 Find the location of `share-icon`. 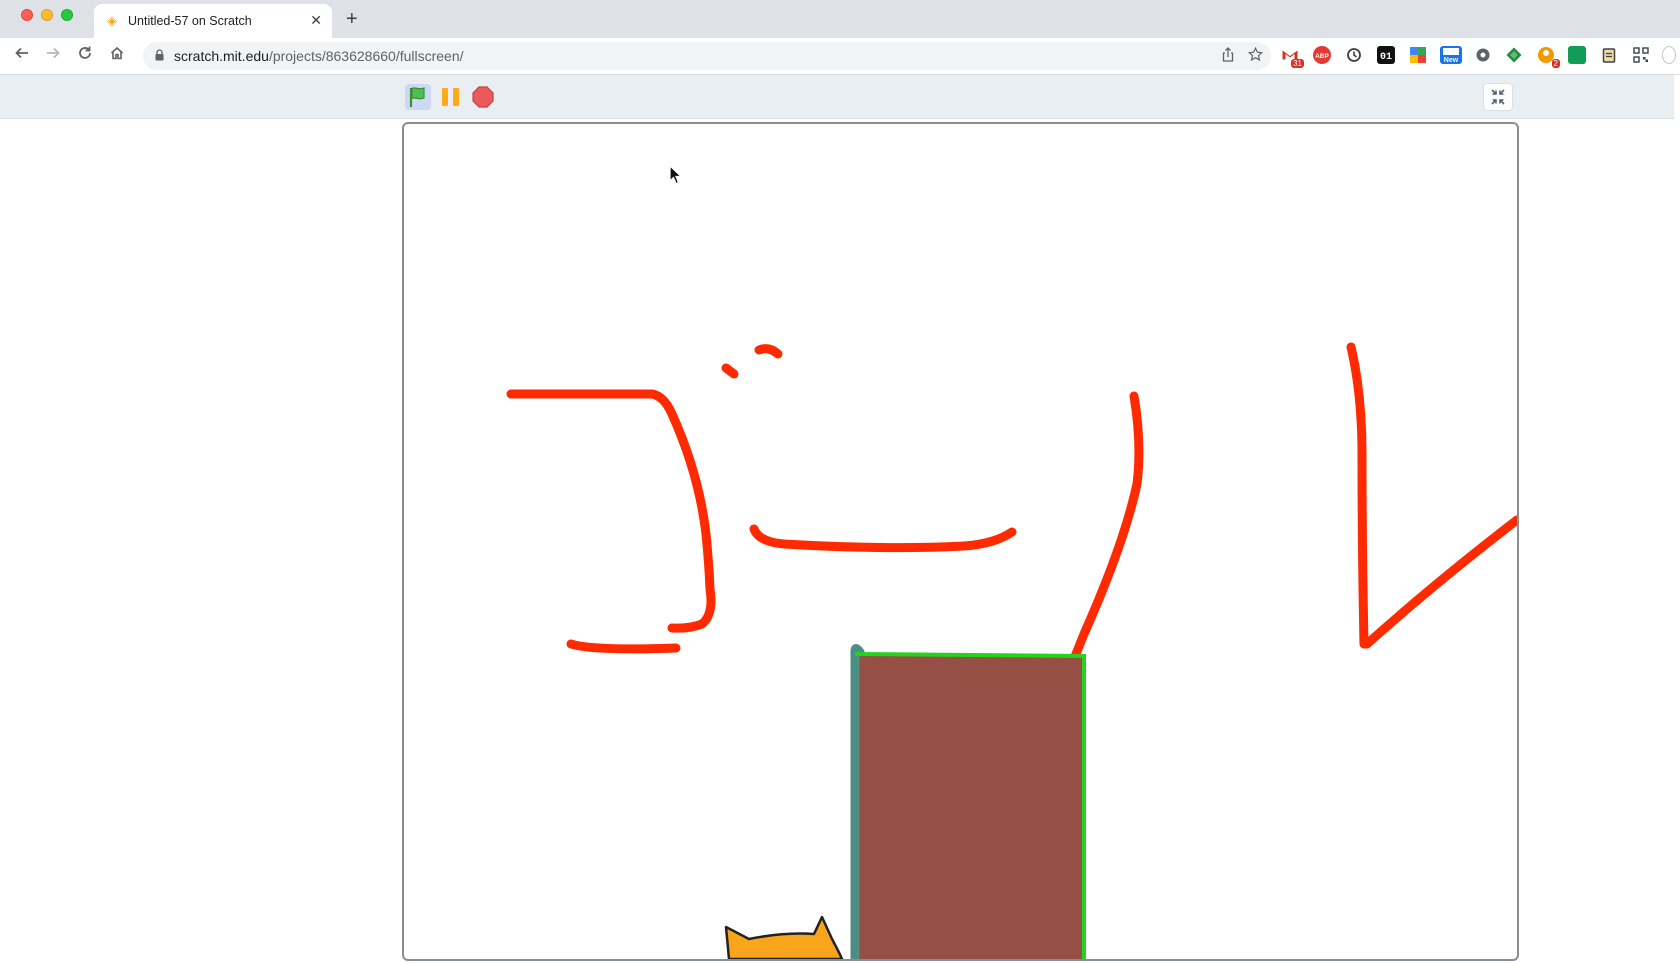

share-icon is located at coordinates (1228, 56).